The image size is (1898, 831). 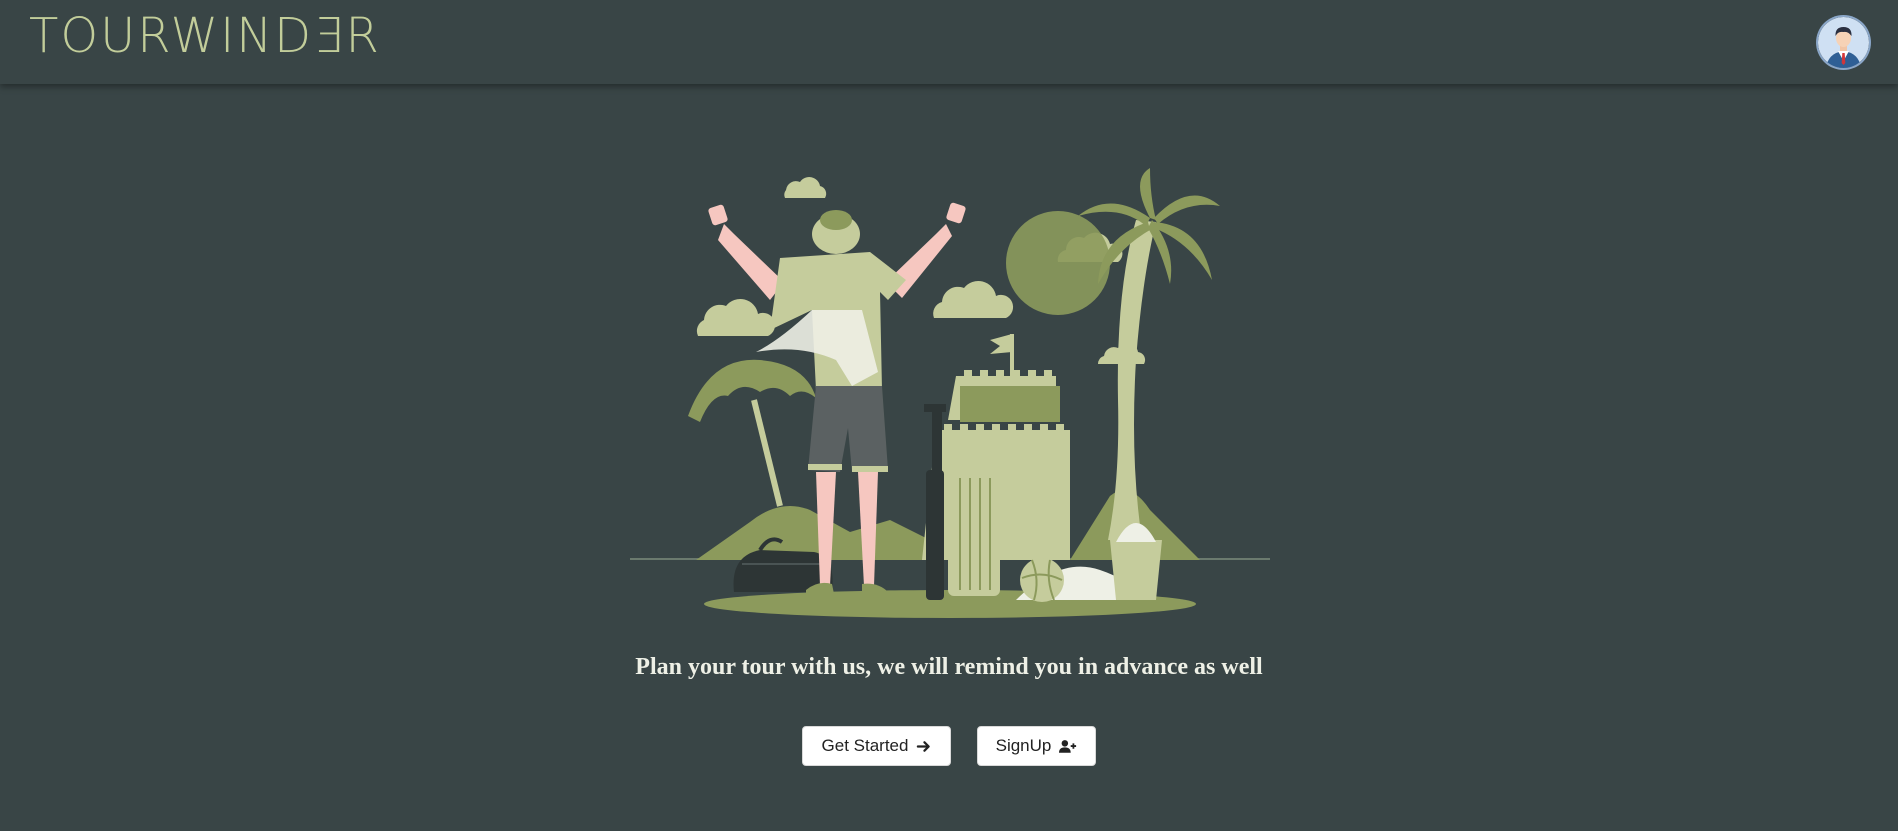 What do you see at coordinates (1843, 42) in the screenshot?
I see `user-avatar-icon` at bounding box center [1843, 42].